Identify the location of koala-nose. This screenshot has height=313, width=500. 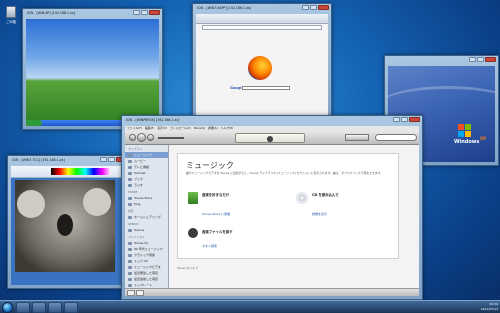
(65, 225).